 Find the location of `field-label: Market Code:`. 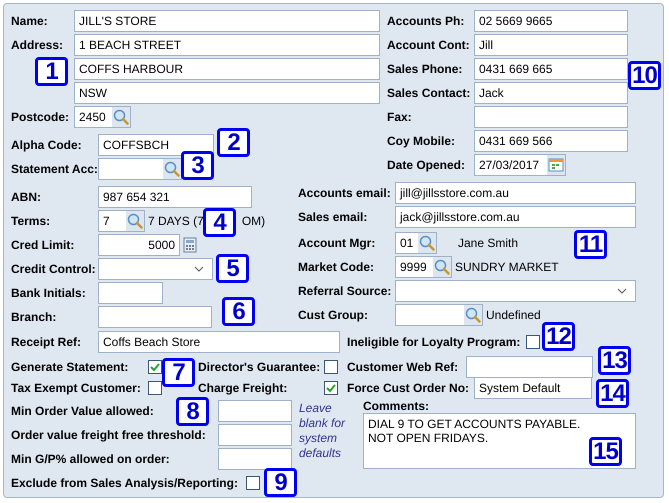

field-label: Market Code: is located at coordinates (337, 267).